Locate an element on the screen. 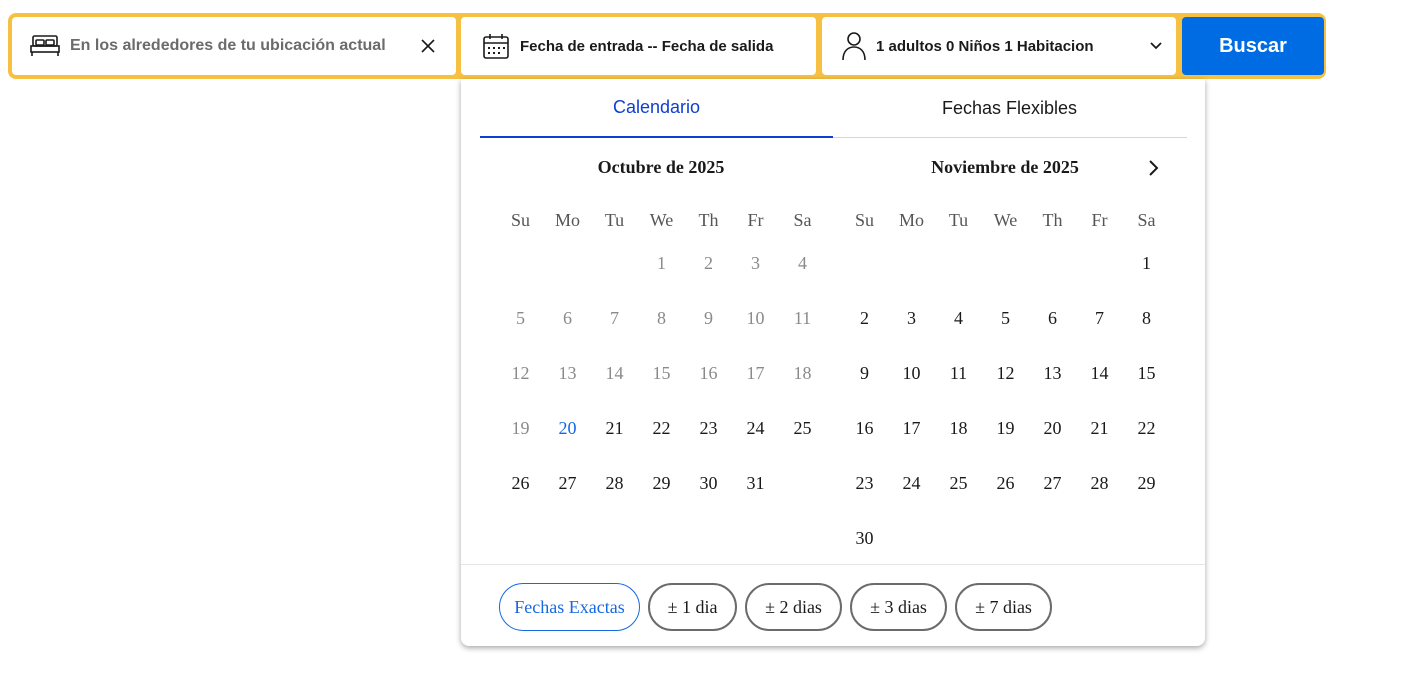  day-cell-disabled: 14 is located at coordinates (614, 373).